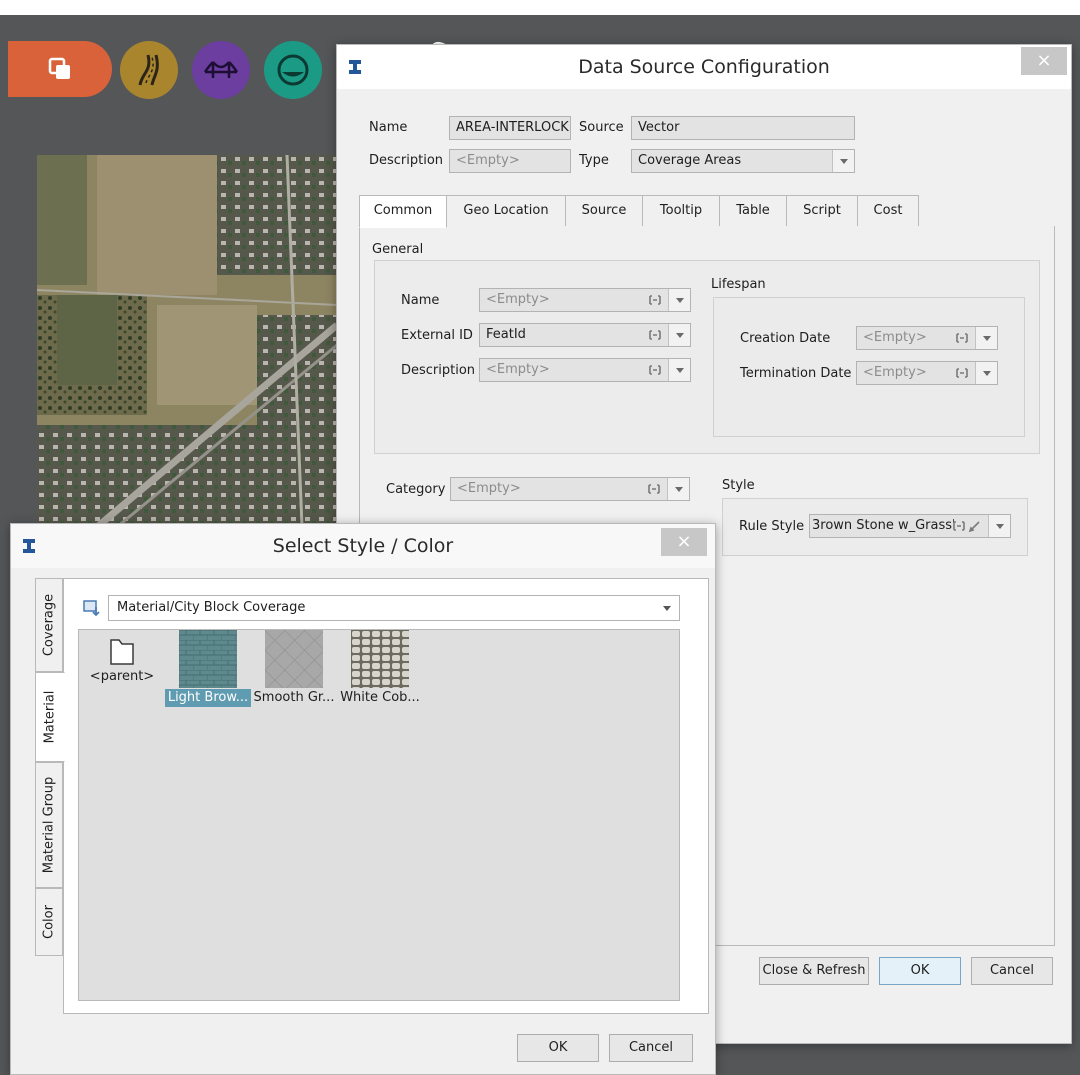 This screenshot has width=1080, height=1075. I want to click on road-icon, so click(148, 70).